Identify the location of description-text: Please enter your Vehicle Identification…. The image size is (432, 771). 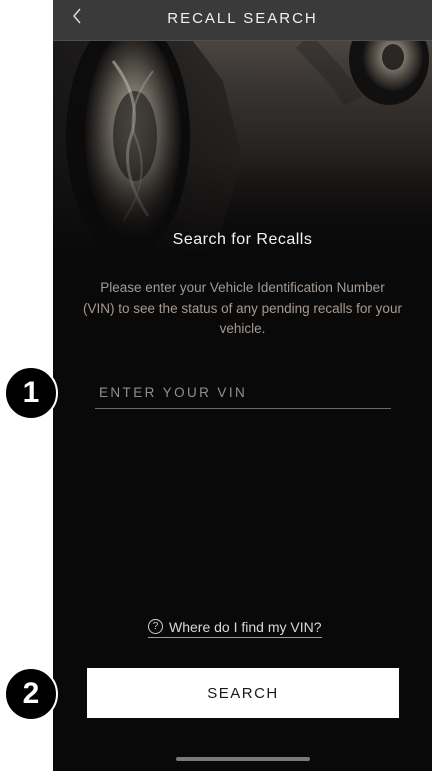
(242, 308).